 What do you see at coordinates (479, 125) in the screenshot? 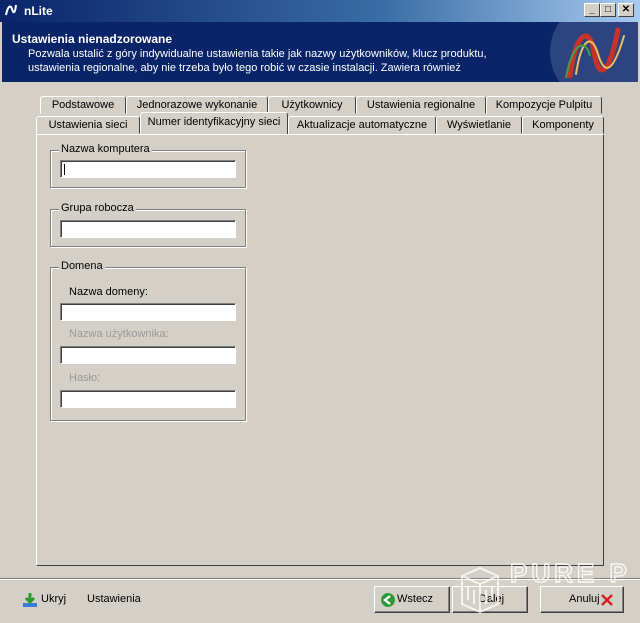
I see `tab-wyswietlanie: Wyświetlanie` at bounding box center [479, 125].